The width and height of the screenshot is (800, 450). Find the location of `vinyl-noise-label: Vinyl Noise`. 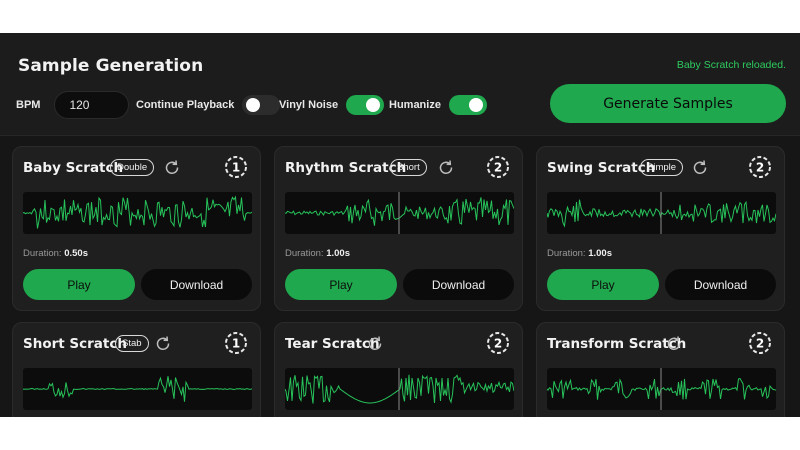

vinyl-noise-label: Vinyl Noise is located at coordinates (309, 105).